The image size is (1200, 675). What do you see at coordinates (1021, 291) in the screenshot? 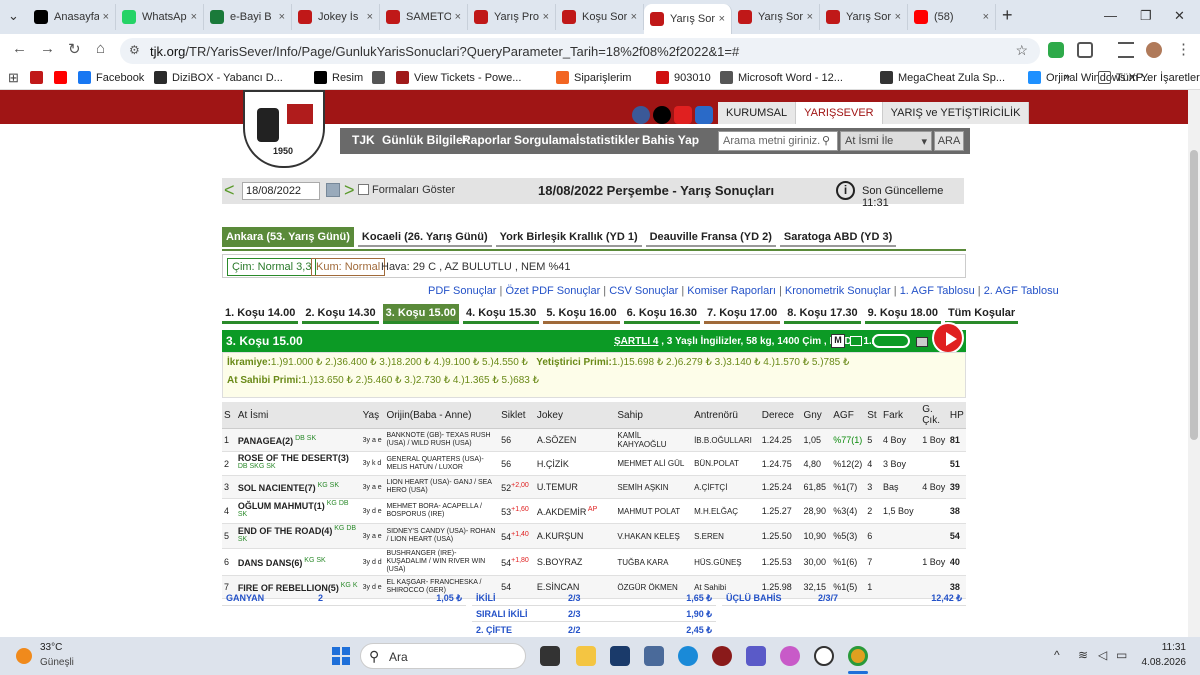
I see `result-link: 2. AGF Tablosu` at bounding box center [1021, 291].